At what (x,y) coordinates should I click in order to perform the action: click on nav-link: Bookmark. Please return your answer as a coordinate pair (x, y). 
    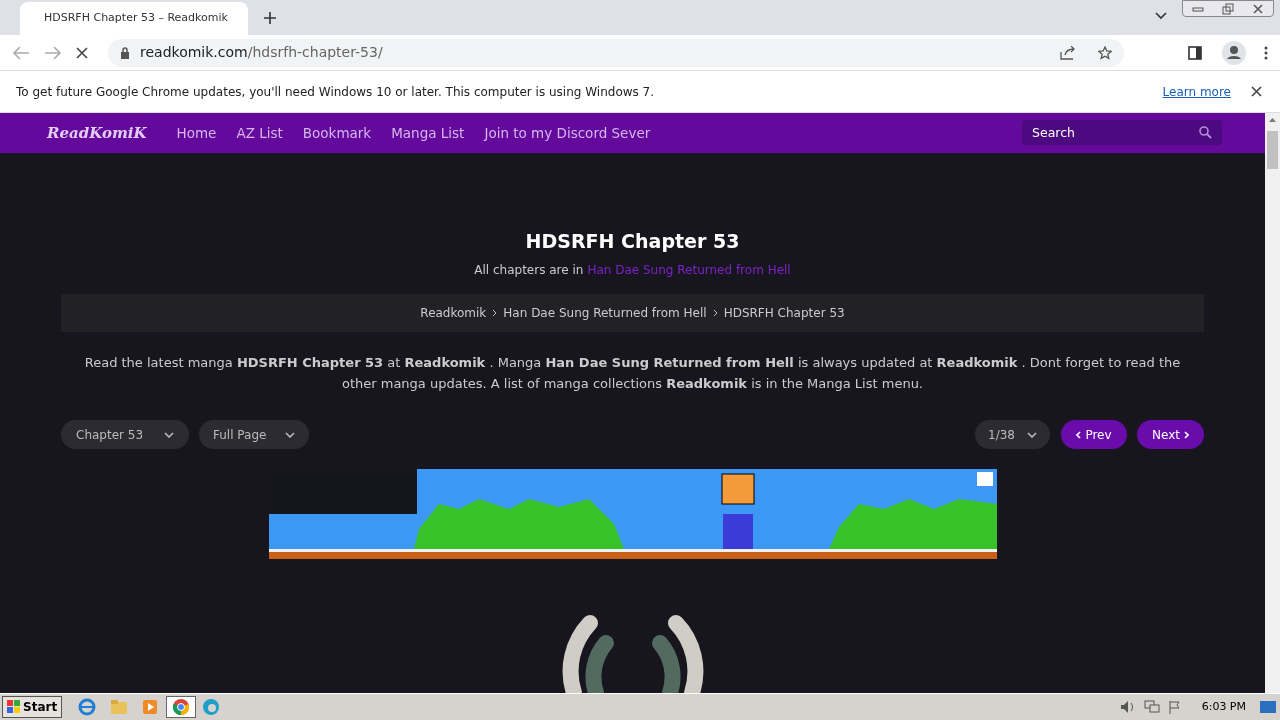
    Looking at the image, I should click on (337, 132).